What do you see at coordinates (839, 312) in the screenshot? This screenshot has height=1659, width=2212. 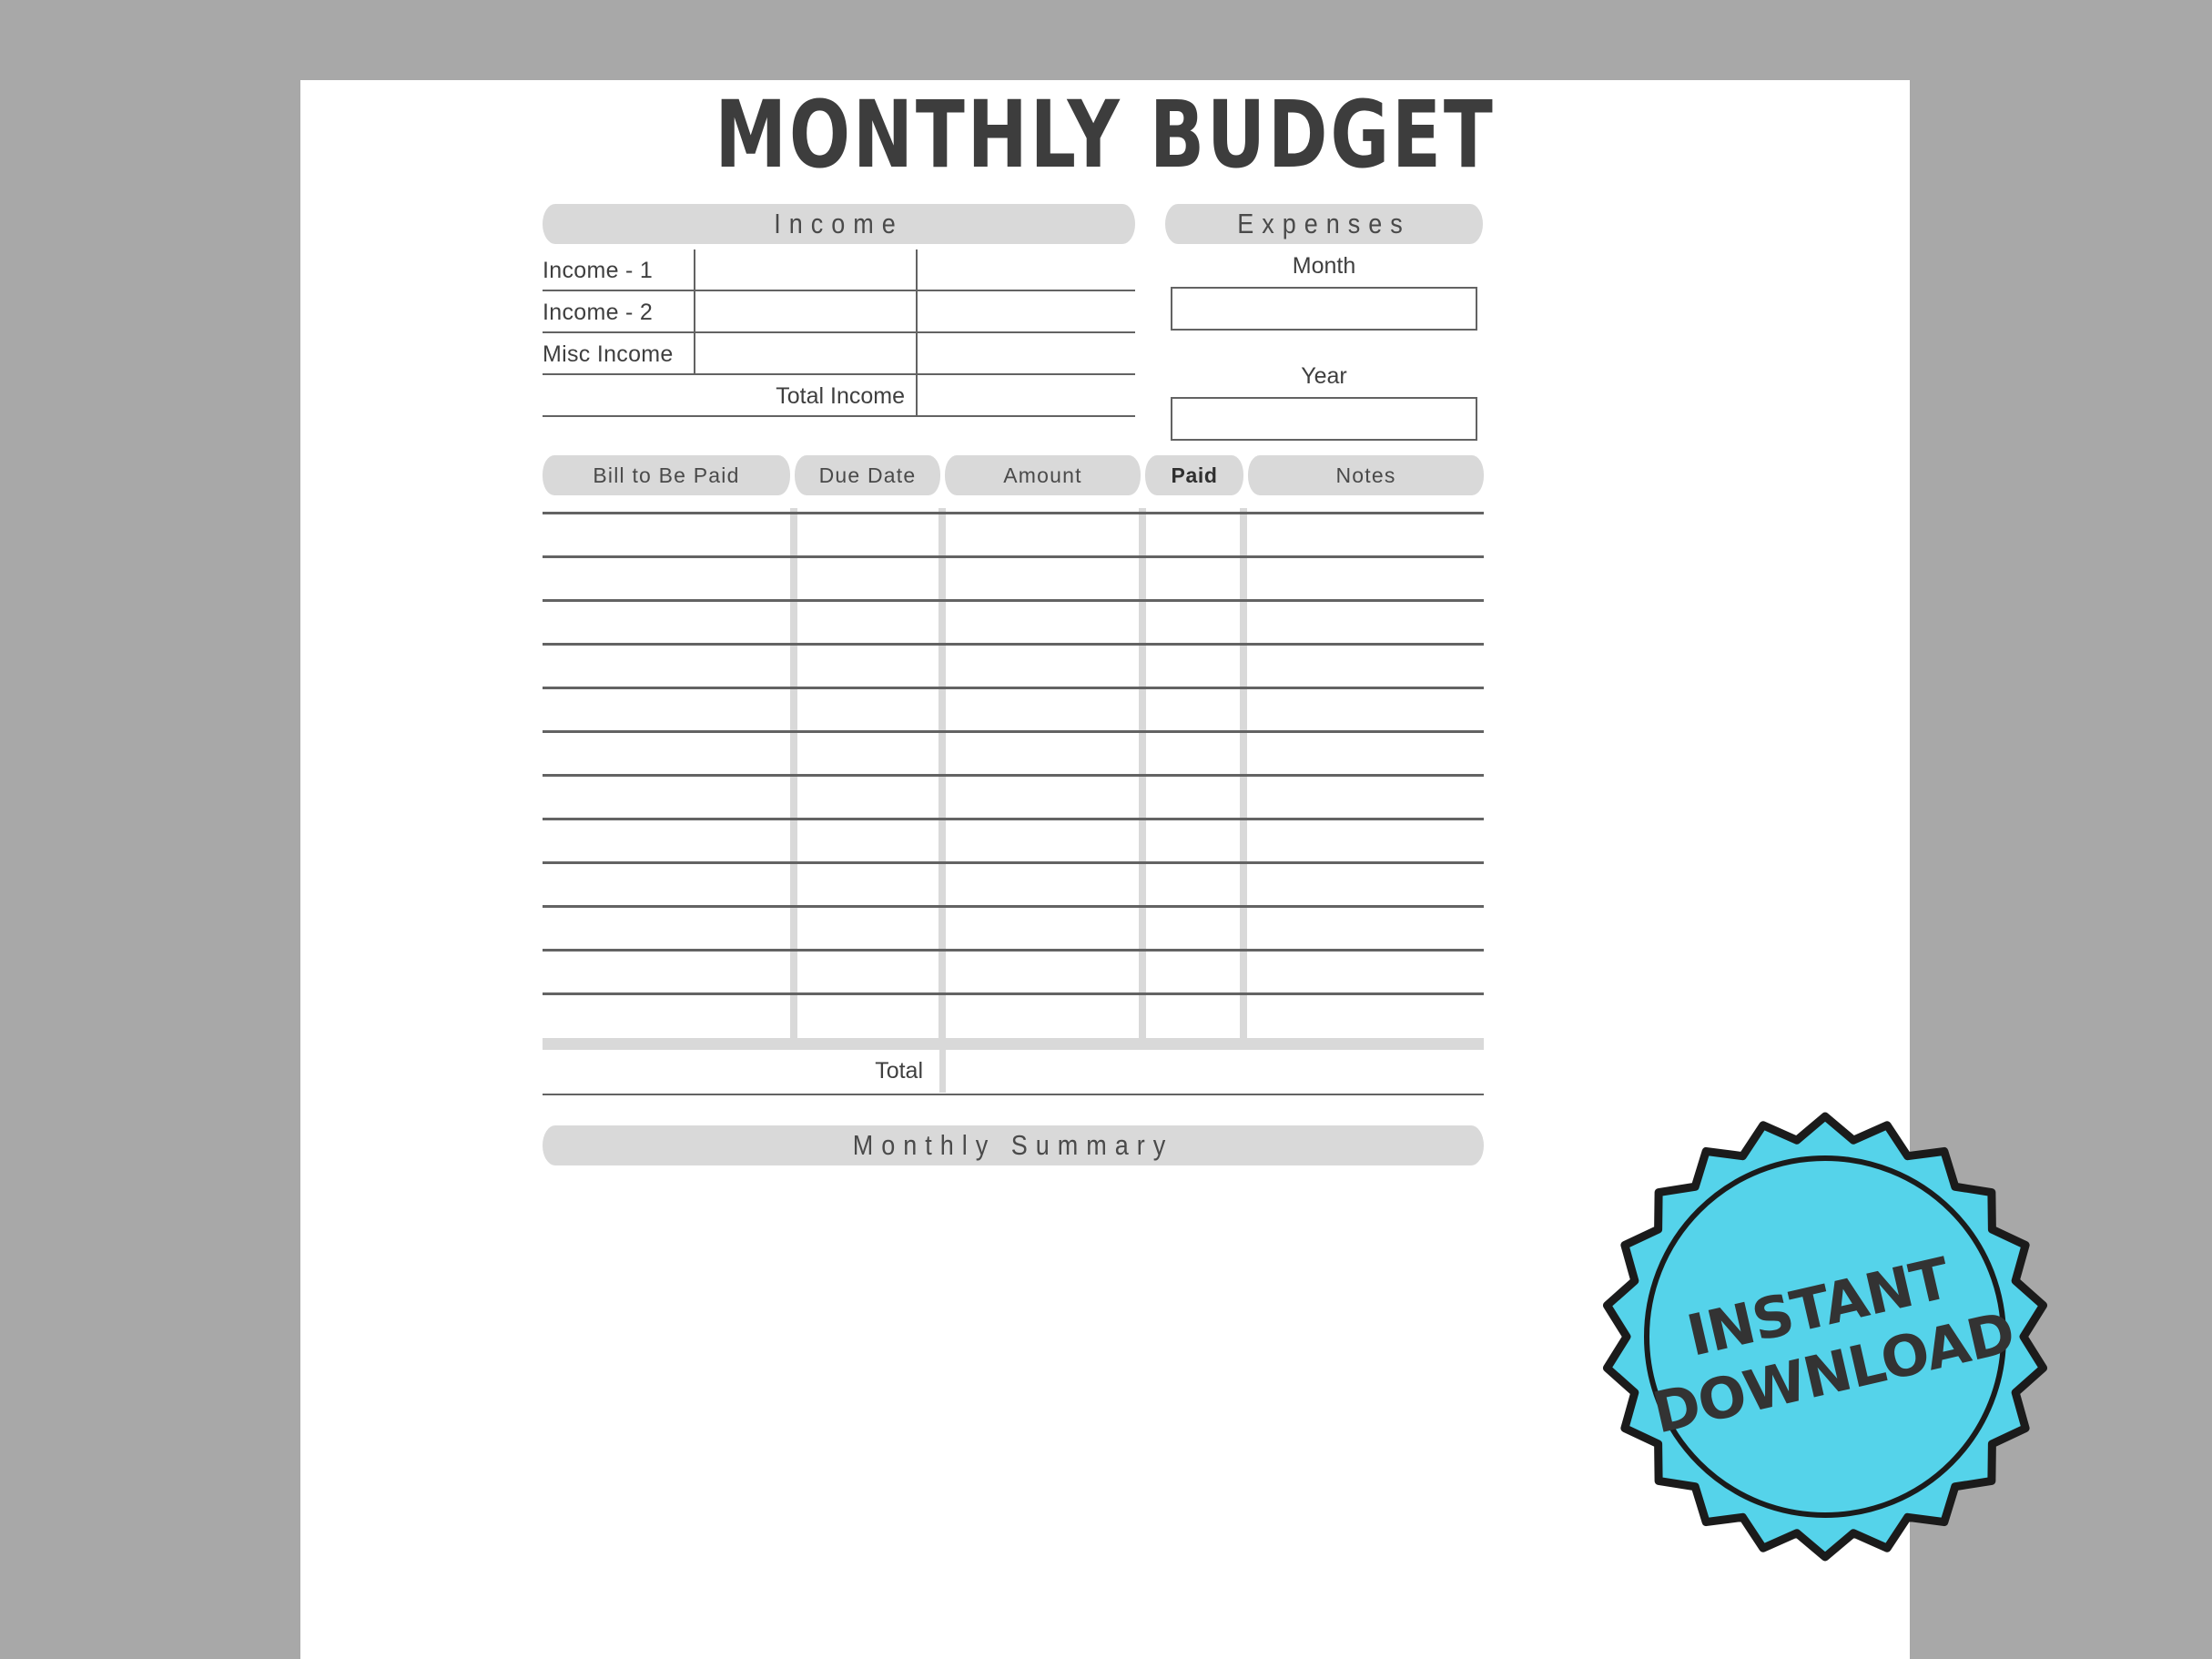 I see `income-row: Income - 2` at bounding box center [839, 312].